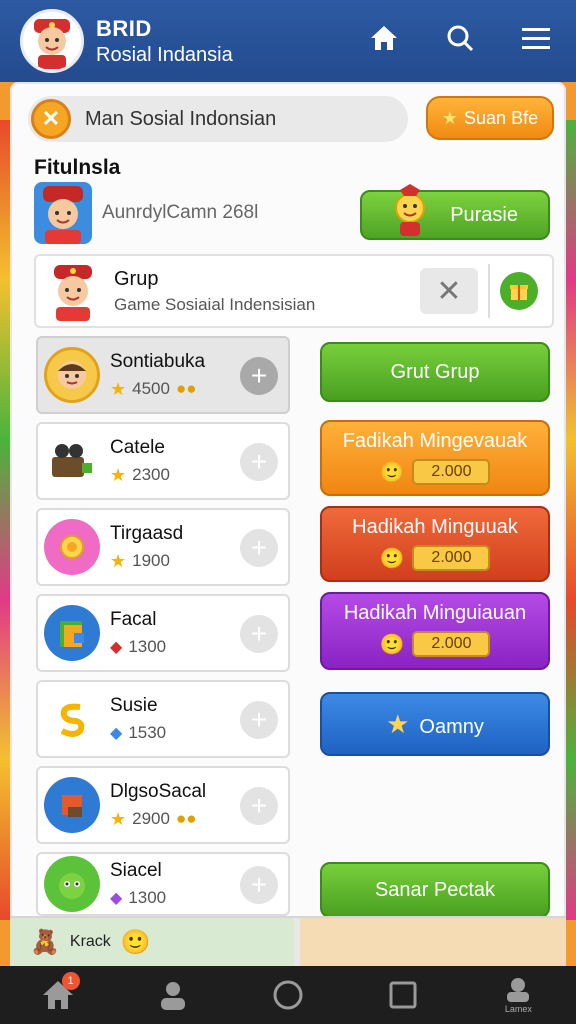  Describe the element at coordinates (134, 705) in the screenshot. I see `game-name: Susie` at that location.